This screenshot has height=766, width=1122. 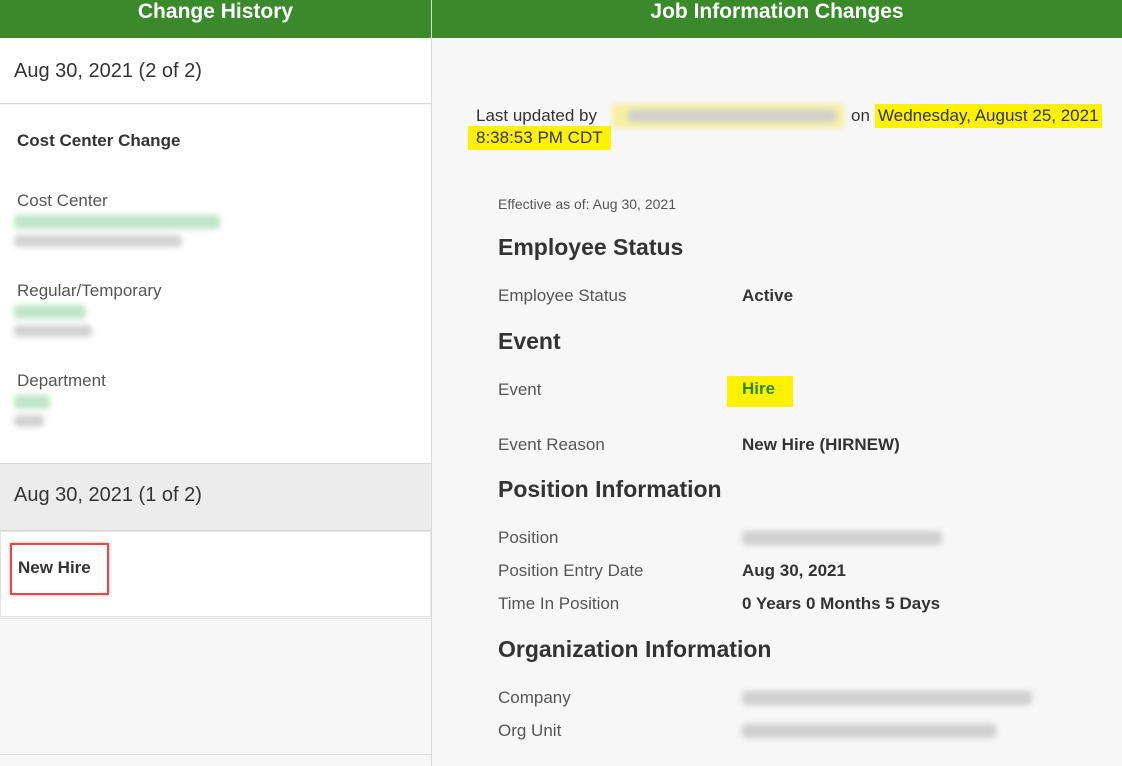 What do you see at coordinates (551, 444) in the screenshot?
I see `field-label: Event Reason` at bounding box center [551, 444].